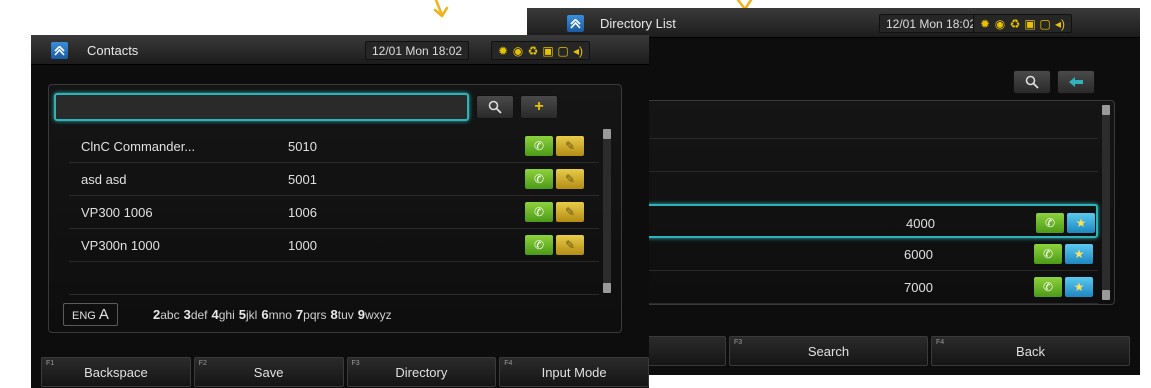  Describe the element at coordinates (302, 179) in the screenshot. I see `contact-number: 5001` at that location.